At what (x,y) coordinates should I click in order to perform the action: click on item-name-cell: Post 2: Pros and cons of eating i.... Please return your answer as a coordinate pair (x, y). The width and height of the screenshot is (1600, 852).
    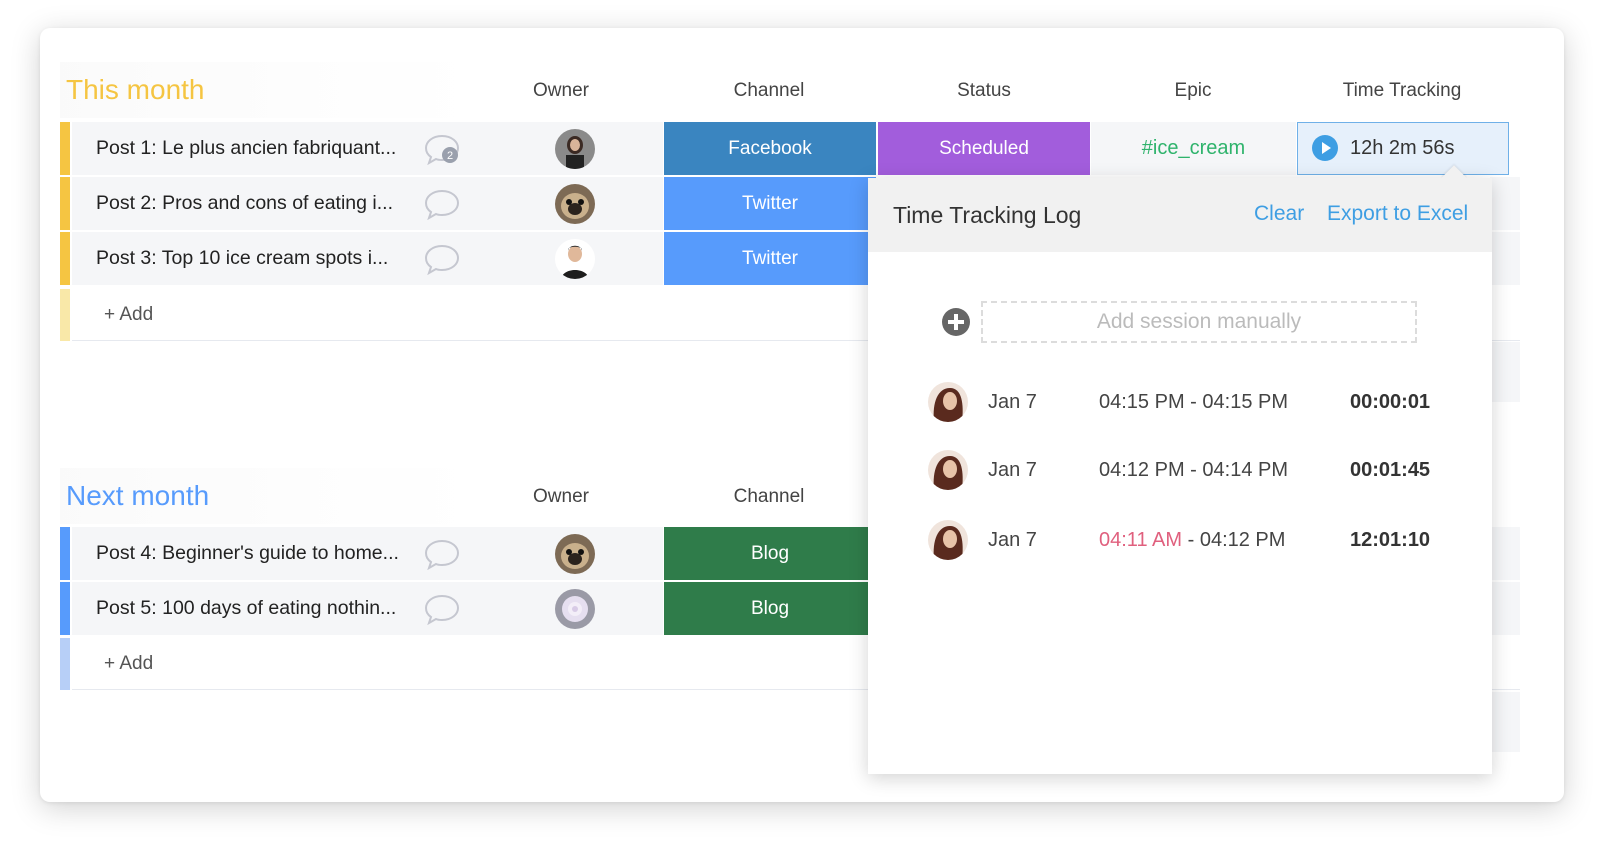
    Looking at the image, I should click on (277, 203).